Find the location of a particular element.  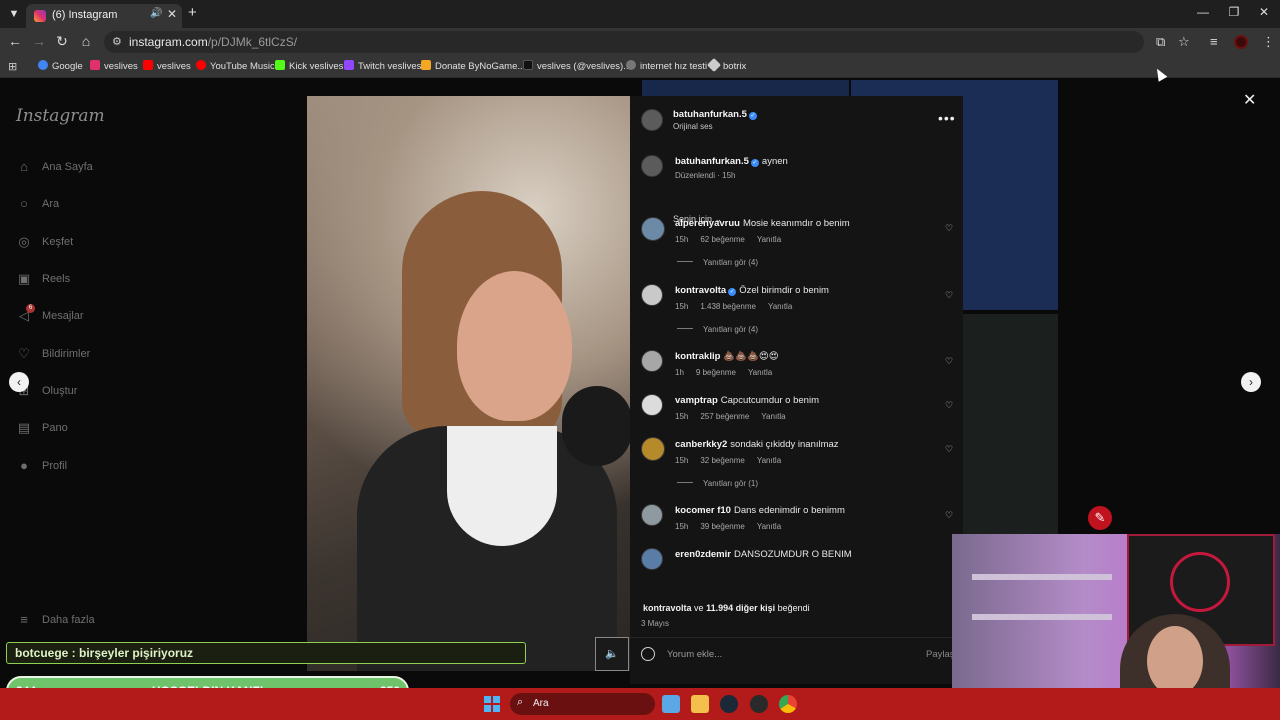

bookmark-twitch: Twitch veslives is located at coordinates (382, 66).